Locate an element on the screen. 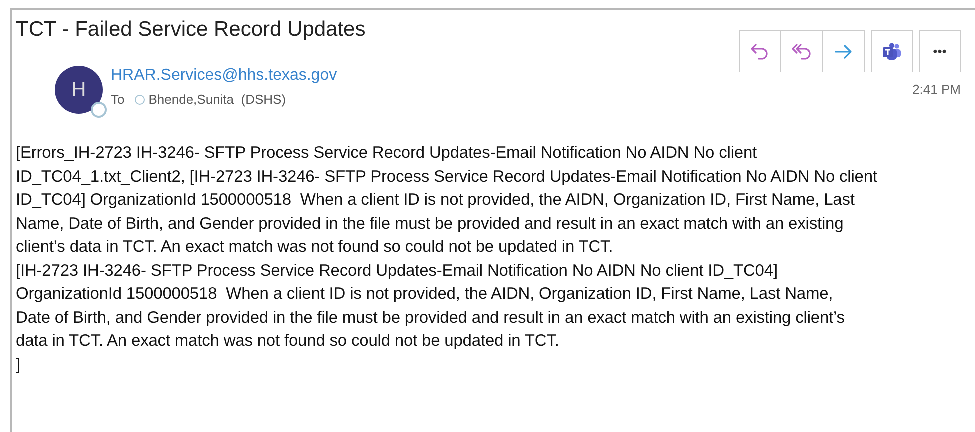 This screenshot has width=975, height=432. forward-button is located at coordinates (844, 51).